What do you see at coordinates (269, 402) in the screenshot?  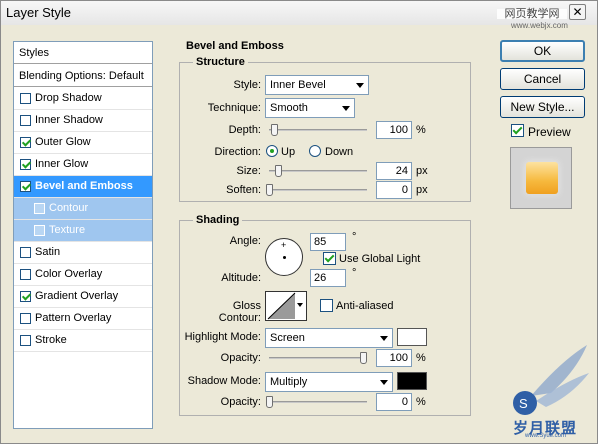 I see `shadow-opacity-thumb` at bounding box center [269, 402].